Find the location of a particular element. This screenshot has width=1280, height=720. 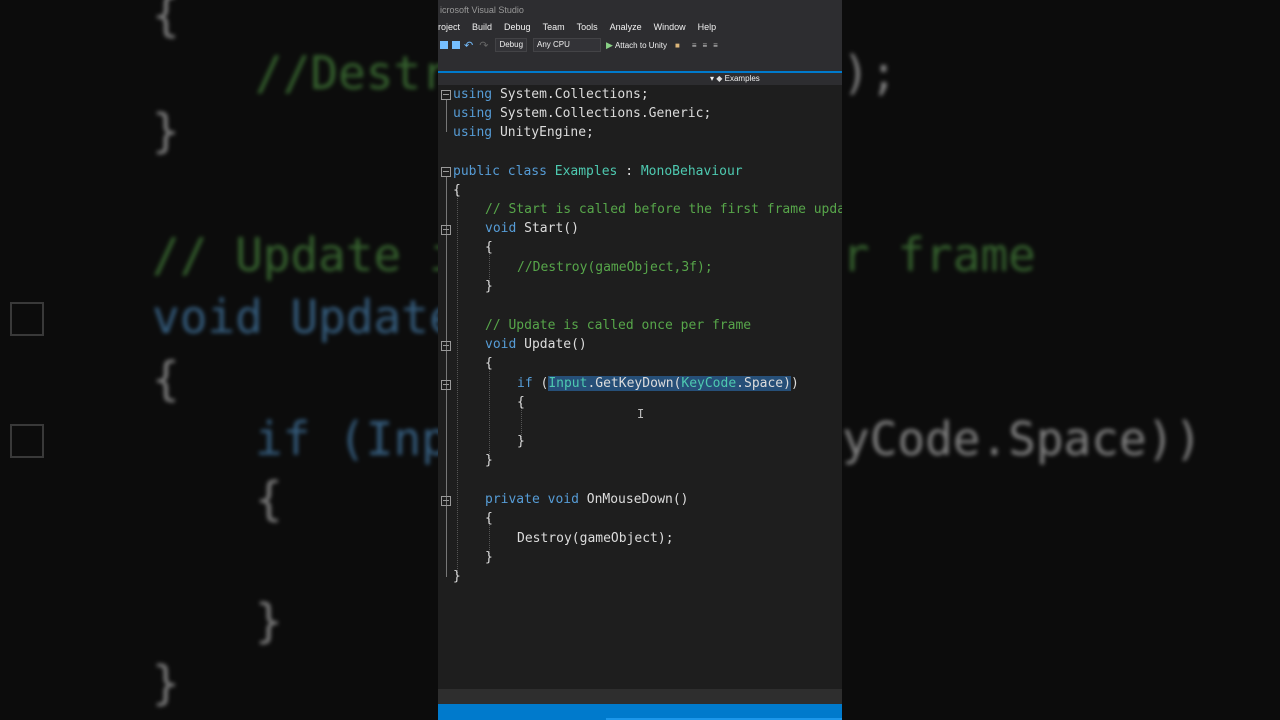

document-tab-well is located at coordinates (640, 63).